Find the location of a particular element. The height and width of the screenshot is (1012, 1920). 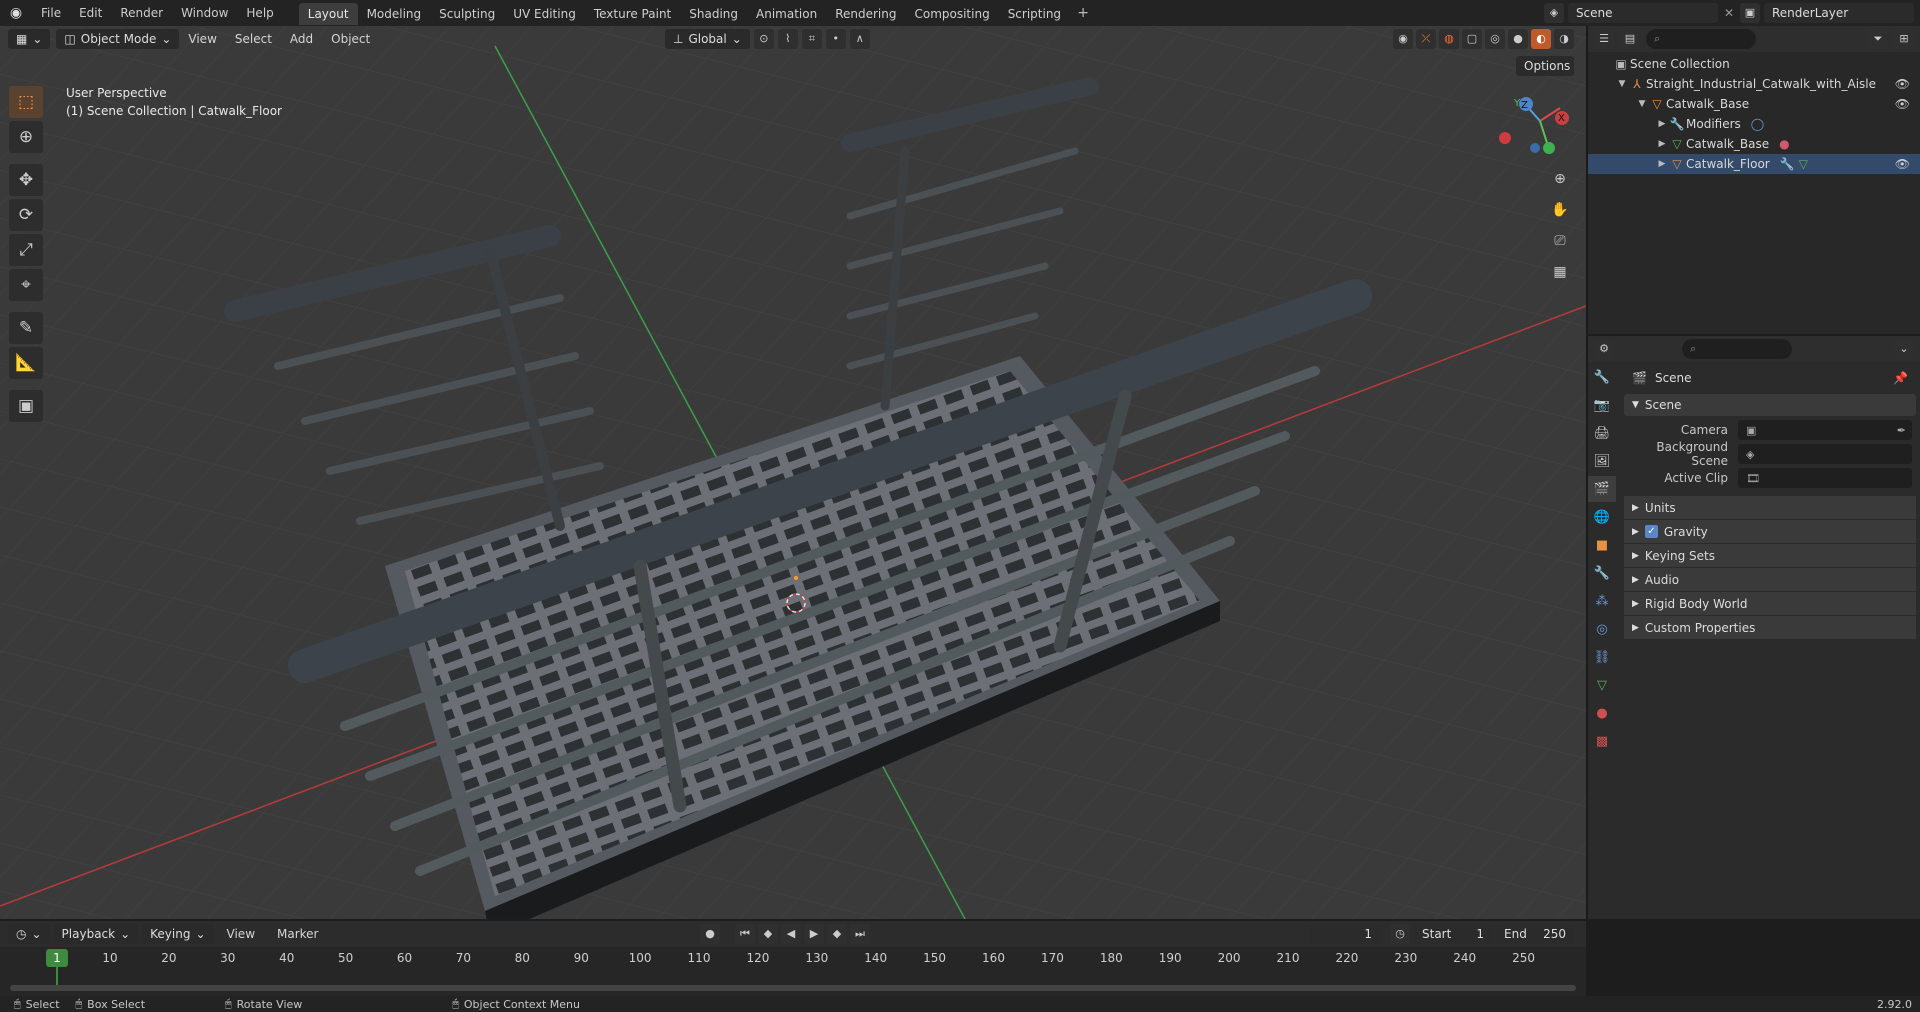

playback-menu: Playback ⌄ is located at coordinates (96, 934).